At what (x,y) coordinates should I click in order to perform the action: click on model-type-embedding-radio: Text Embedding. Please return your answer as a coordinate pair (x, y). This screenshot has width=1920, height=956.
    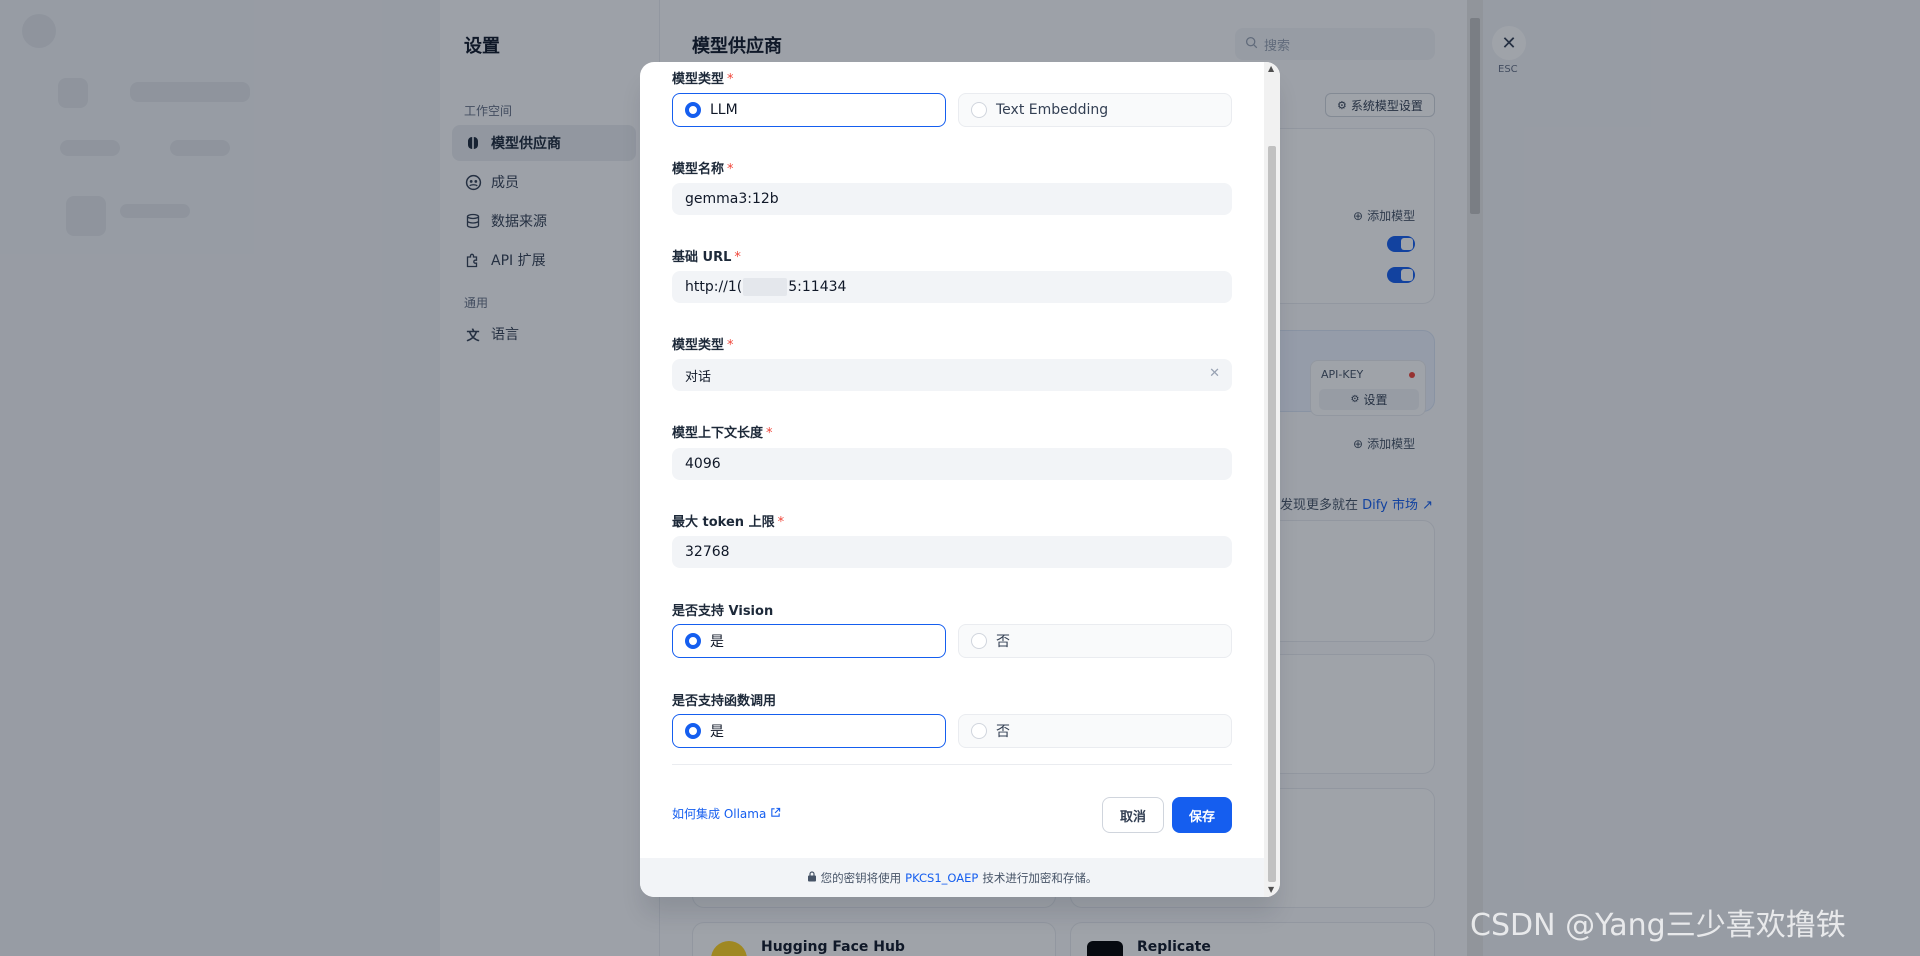
    Looking at the image, I should click on (1095, 110).